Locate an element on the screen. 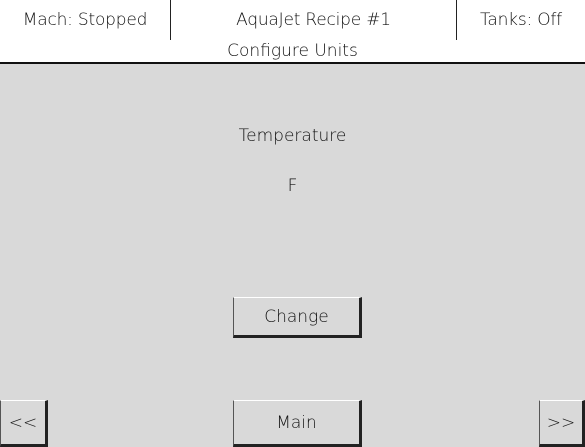 Image resolution: width=585 pixels, height=447 pixels. temperature-unit-value: F is located at coordinates (292, 186).